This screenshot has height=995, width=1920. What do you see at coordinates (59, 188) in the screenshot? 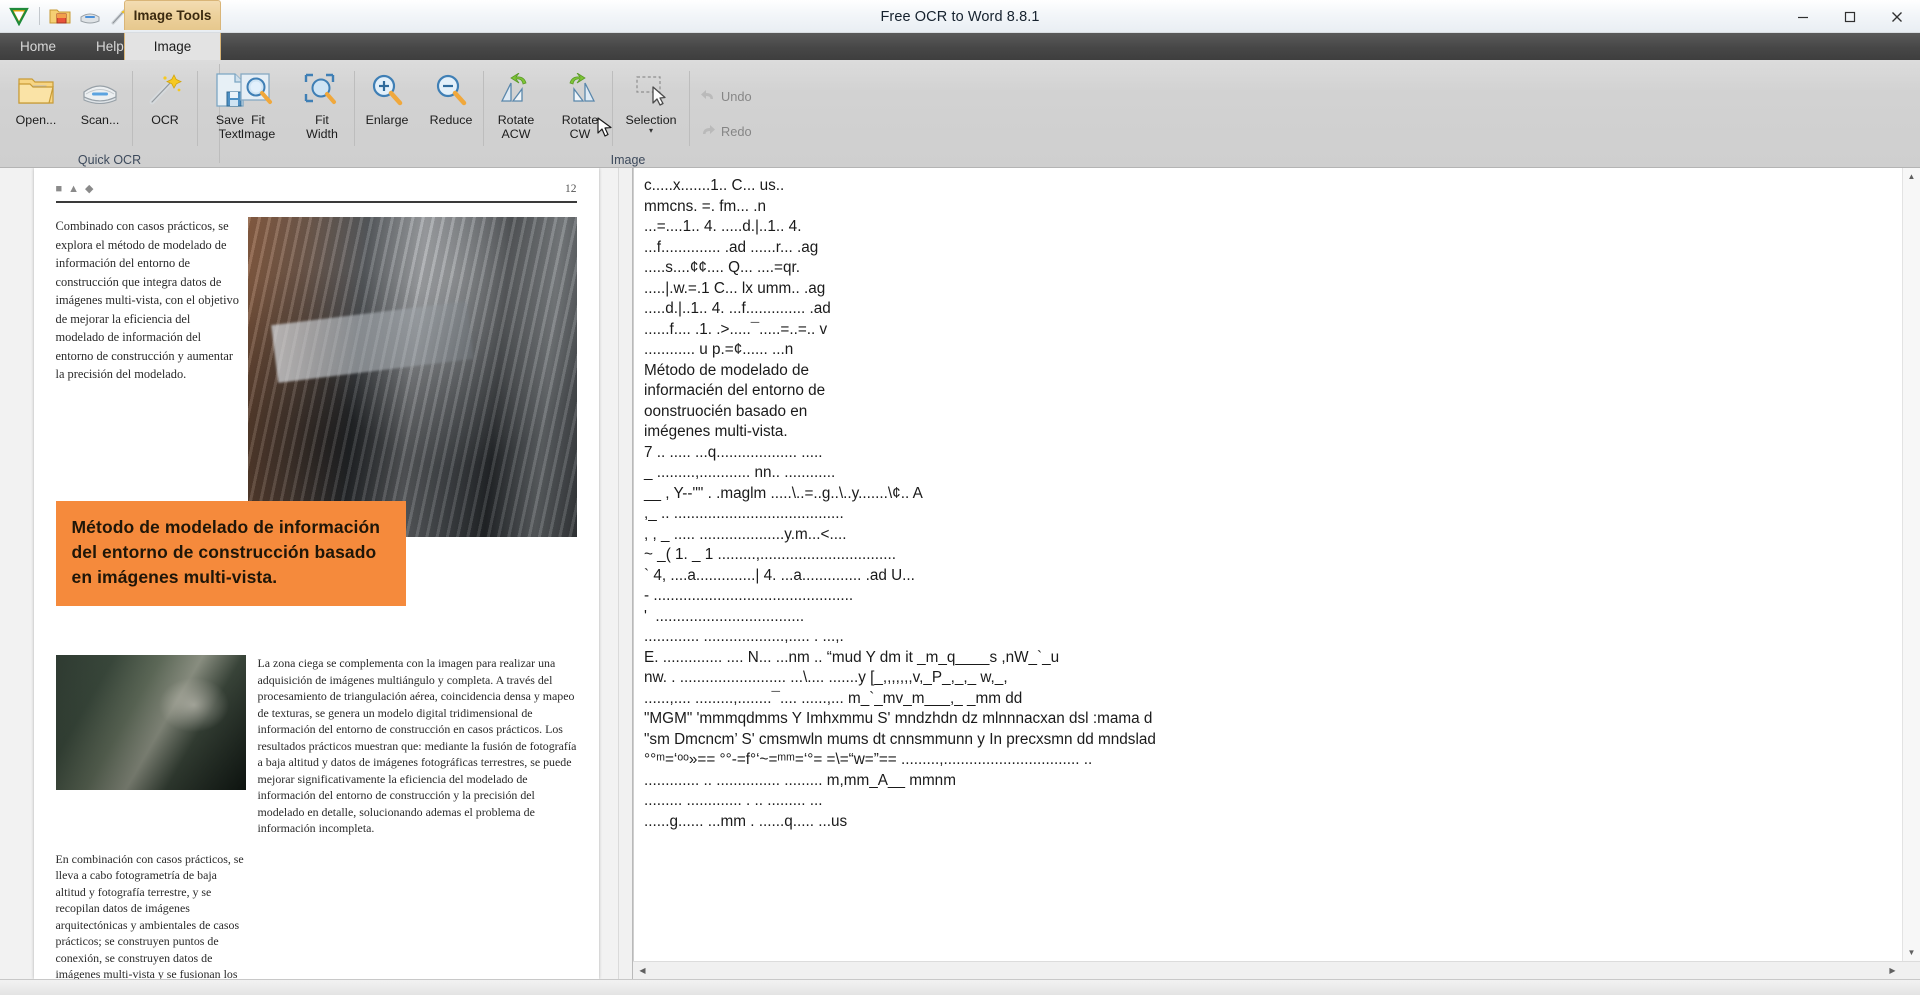
I see `square-mark-icon: ■` at bounding box center [59, 188].